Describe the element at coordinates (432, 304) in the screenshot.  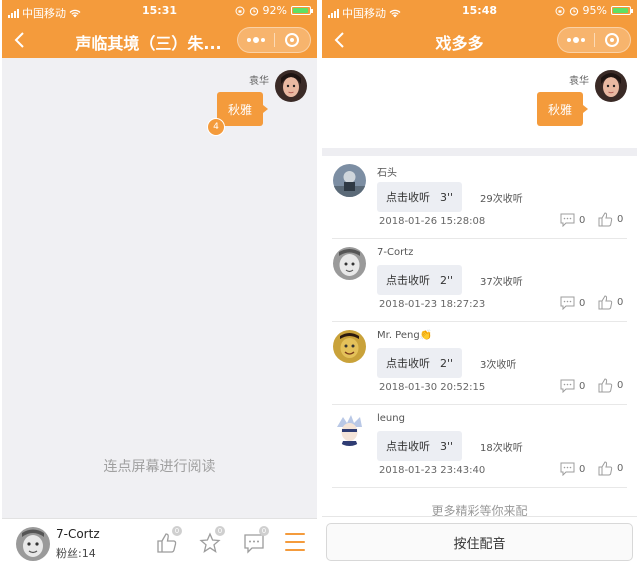
I see `timestamp: 2018-01-23 18:27:23` at that location.